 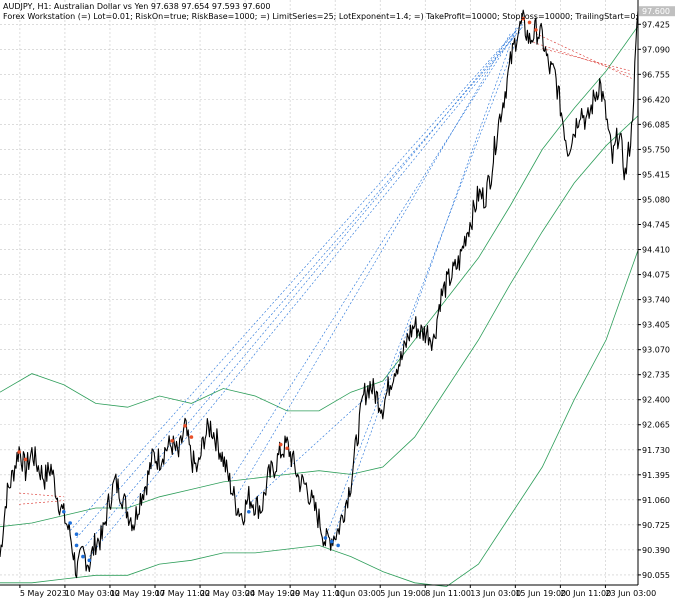 What do you see at coordinates (656, 174) in the screenshot?
I see `price-tick-label: 95.415` at bounding box center [656, 174].